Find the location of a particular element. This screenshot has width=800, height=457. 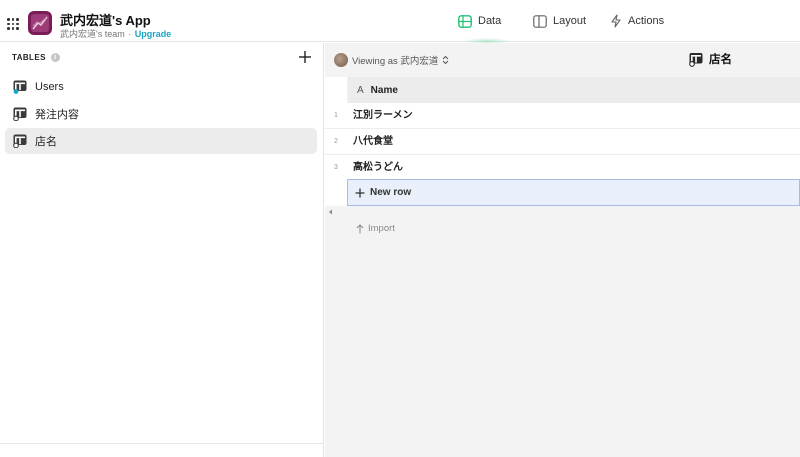

new-row-button: New row is located at coordinates (573, 192).